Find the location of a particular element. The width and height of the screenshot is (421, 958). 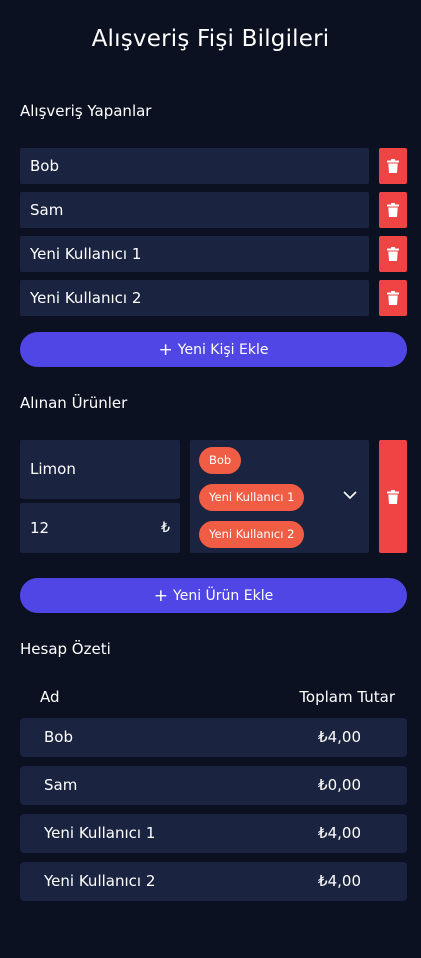

product-assignee-select: Bob Yeni Kullanıcı 1 Yeni Kullanıcı 2 is located at coordinates (279, 496).